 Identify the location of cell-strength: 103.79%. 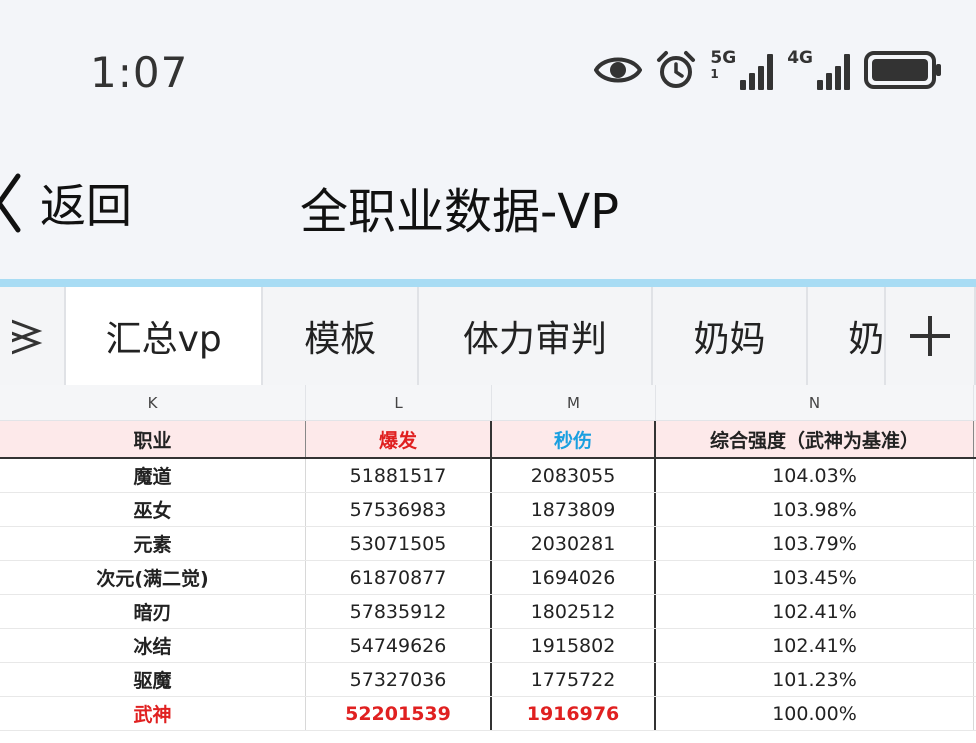
(815, 543).